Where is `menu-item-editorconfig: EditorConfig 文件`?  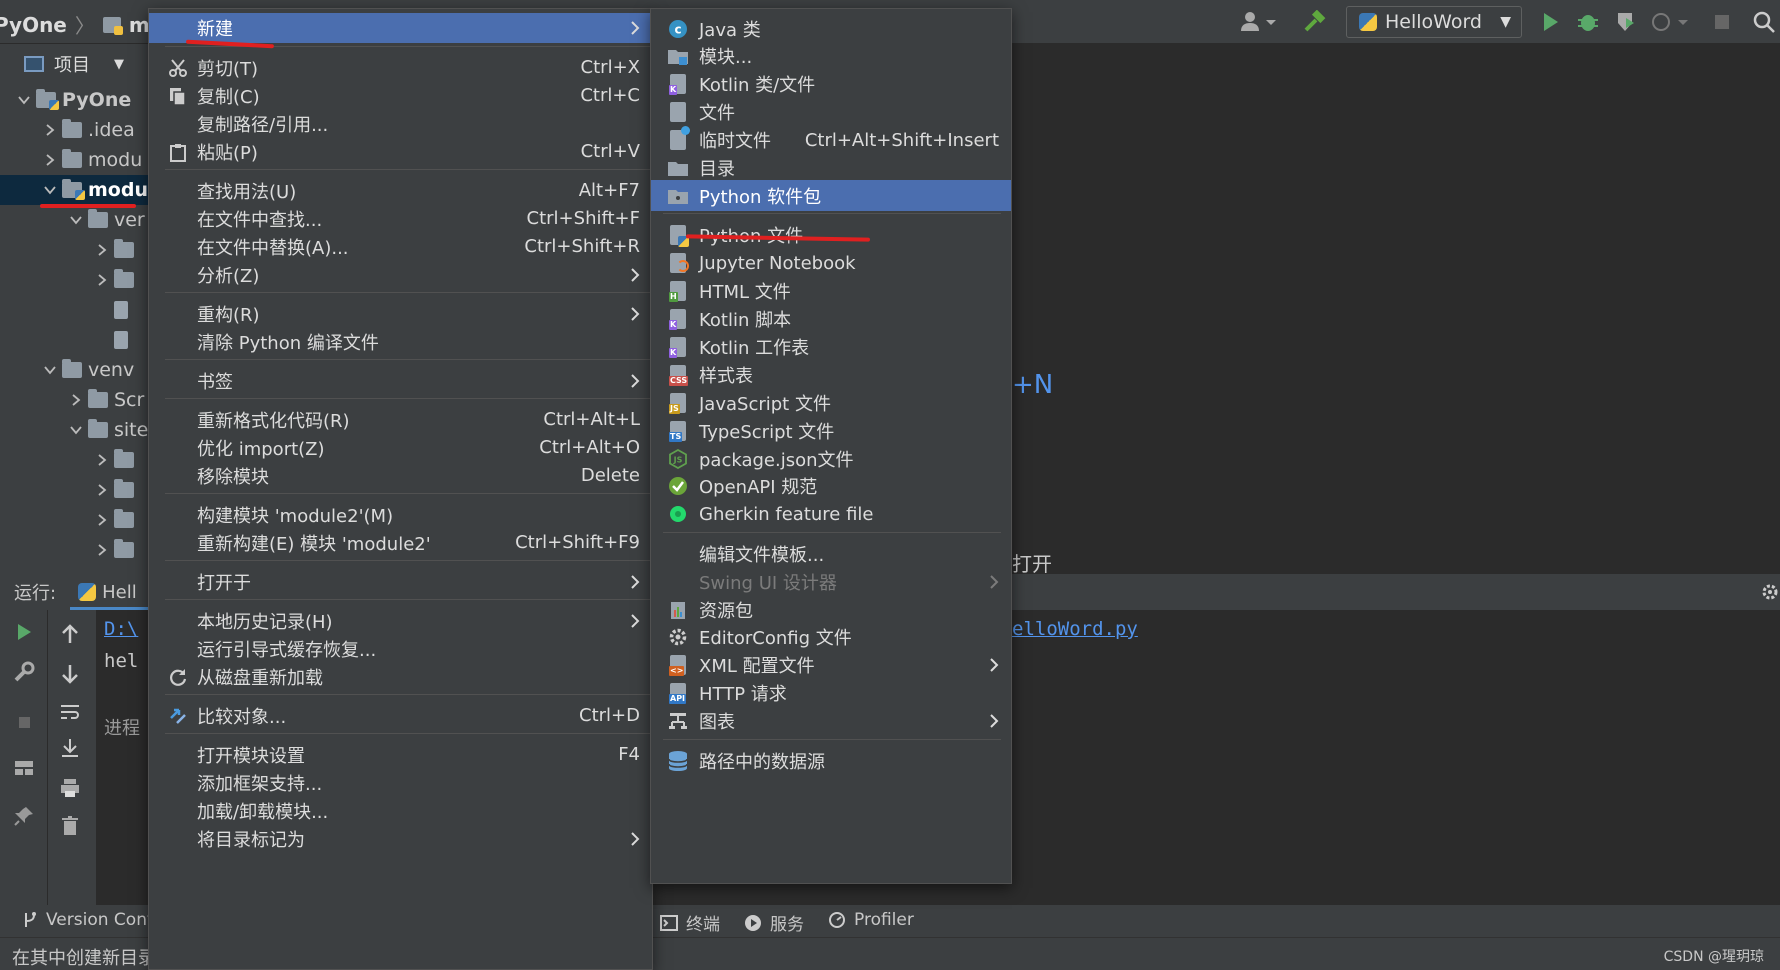
menu-item-editorconfig: EditorConfig 文件 is located at coordinates (831, 637).